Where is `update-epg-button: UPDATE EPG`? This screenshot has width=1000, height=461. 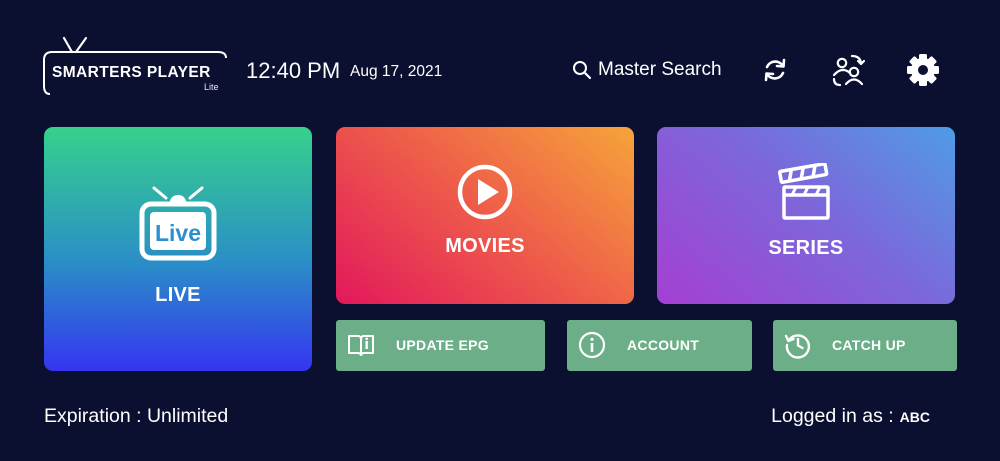
update-epg-button: UPDATE EPG is located at coordinates (440, 345).